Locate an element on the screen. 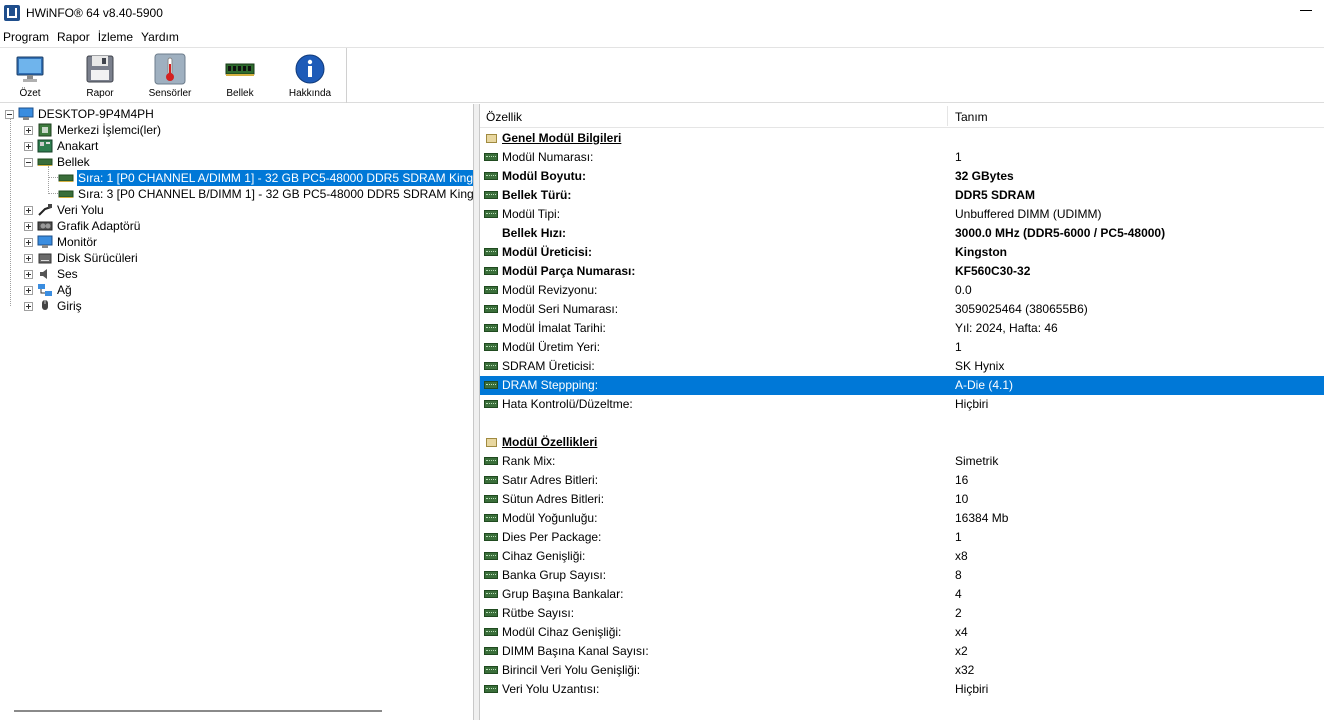 This screenshot has height=720, width=1324. detail-row: Modül İmalat Tarihi: Yıl: 2024, Hafta: 46 is located at coordinates (902, 328).